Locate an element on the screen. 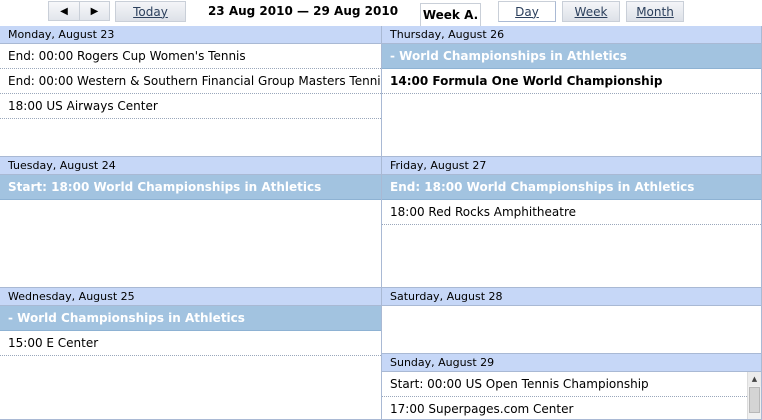  next-week-button: ▶ is located at coordinates (93, 11).